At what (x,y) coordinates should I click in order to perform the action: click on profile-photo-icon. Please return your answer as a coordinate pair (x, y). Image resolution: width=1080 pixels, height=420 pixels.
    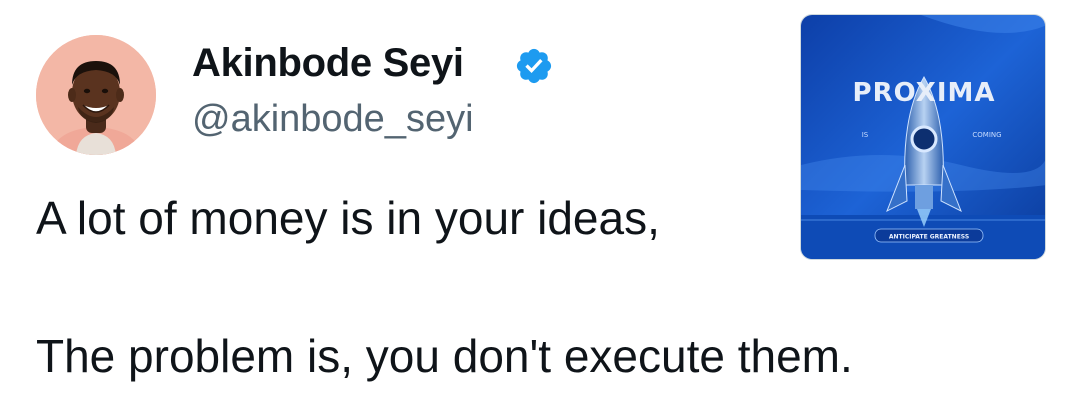
    Looking at the image, I should click on (96, 95).